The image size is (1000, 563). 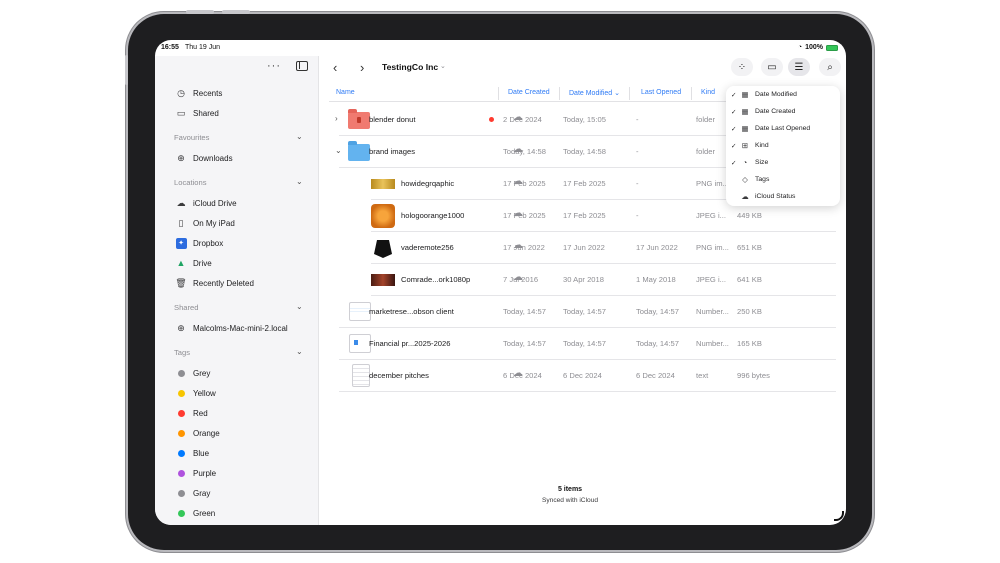 I want to click on column-last-opened: Last Opened, so click(x=661, y=92).